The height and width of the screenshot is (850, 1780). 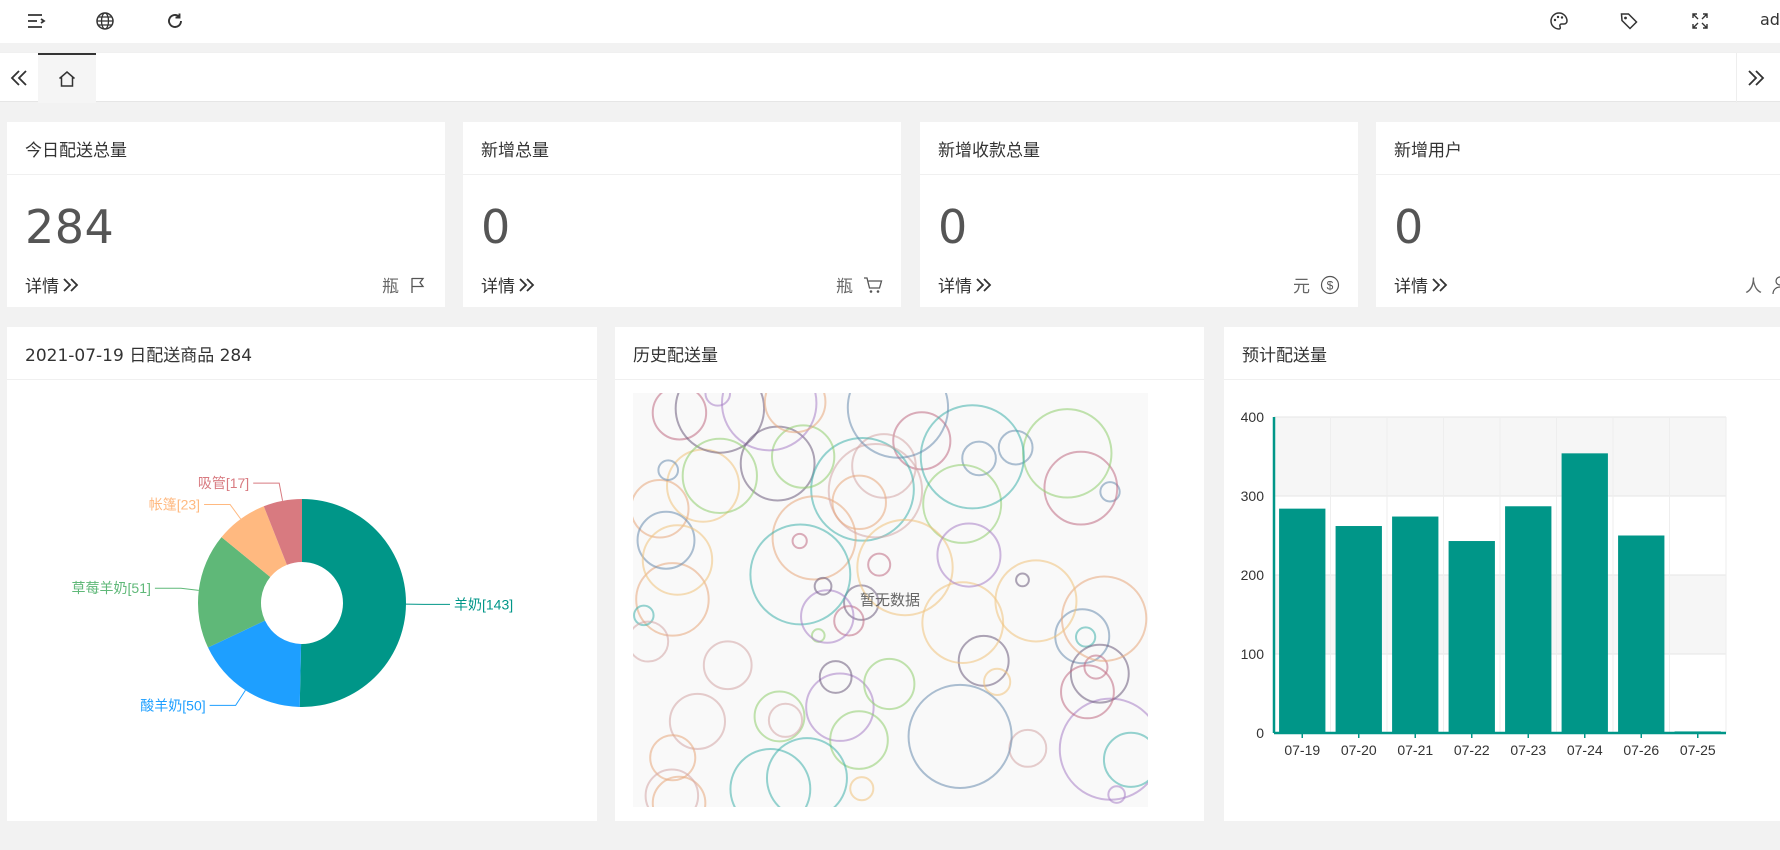 I want to click on card-title: 新增总量, so click(x=682, y=148).